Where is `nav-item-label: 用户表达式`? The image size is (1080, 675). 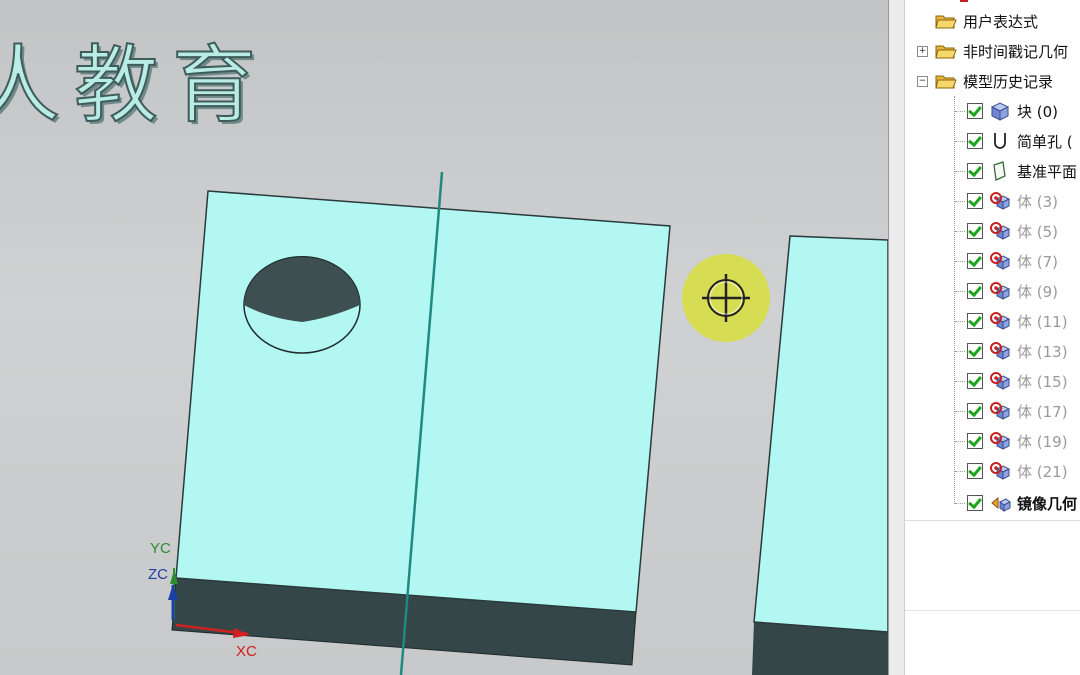 nav-item-label: 用户表达式 is located at coordinates (1001, 22).